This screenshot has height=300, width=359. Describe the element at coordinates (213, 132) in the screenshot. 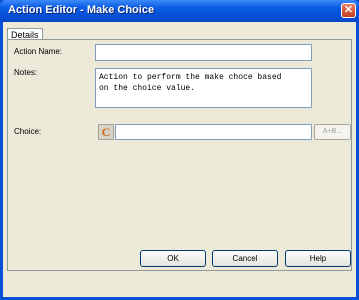

I see `choice-field` at that location.